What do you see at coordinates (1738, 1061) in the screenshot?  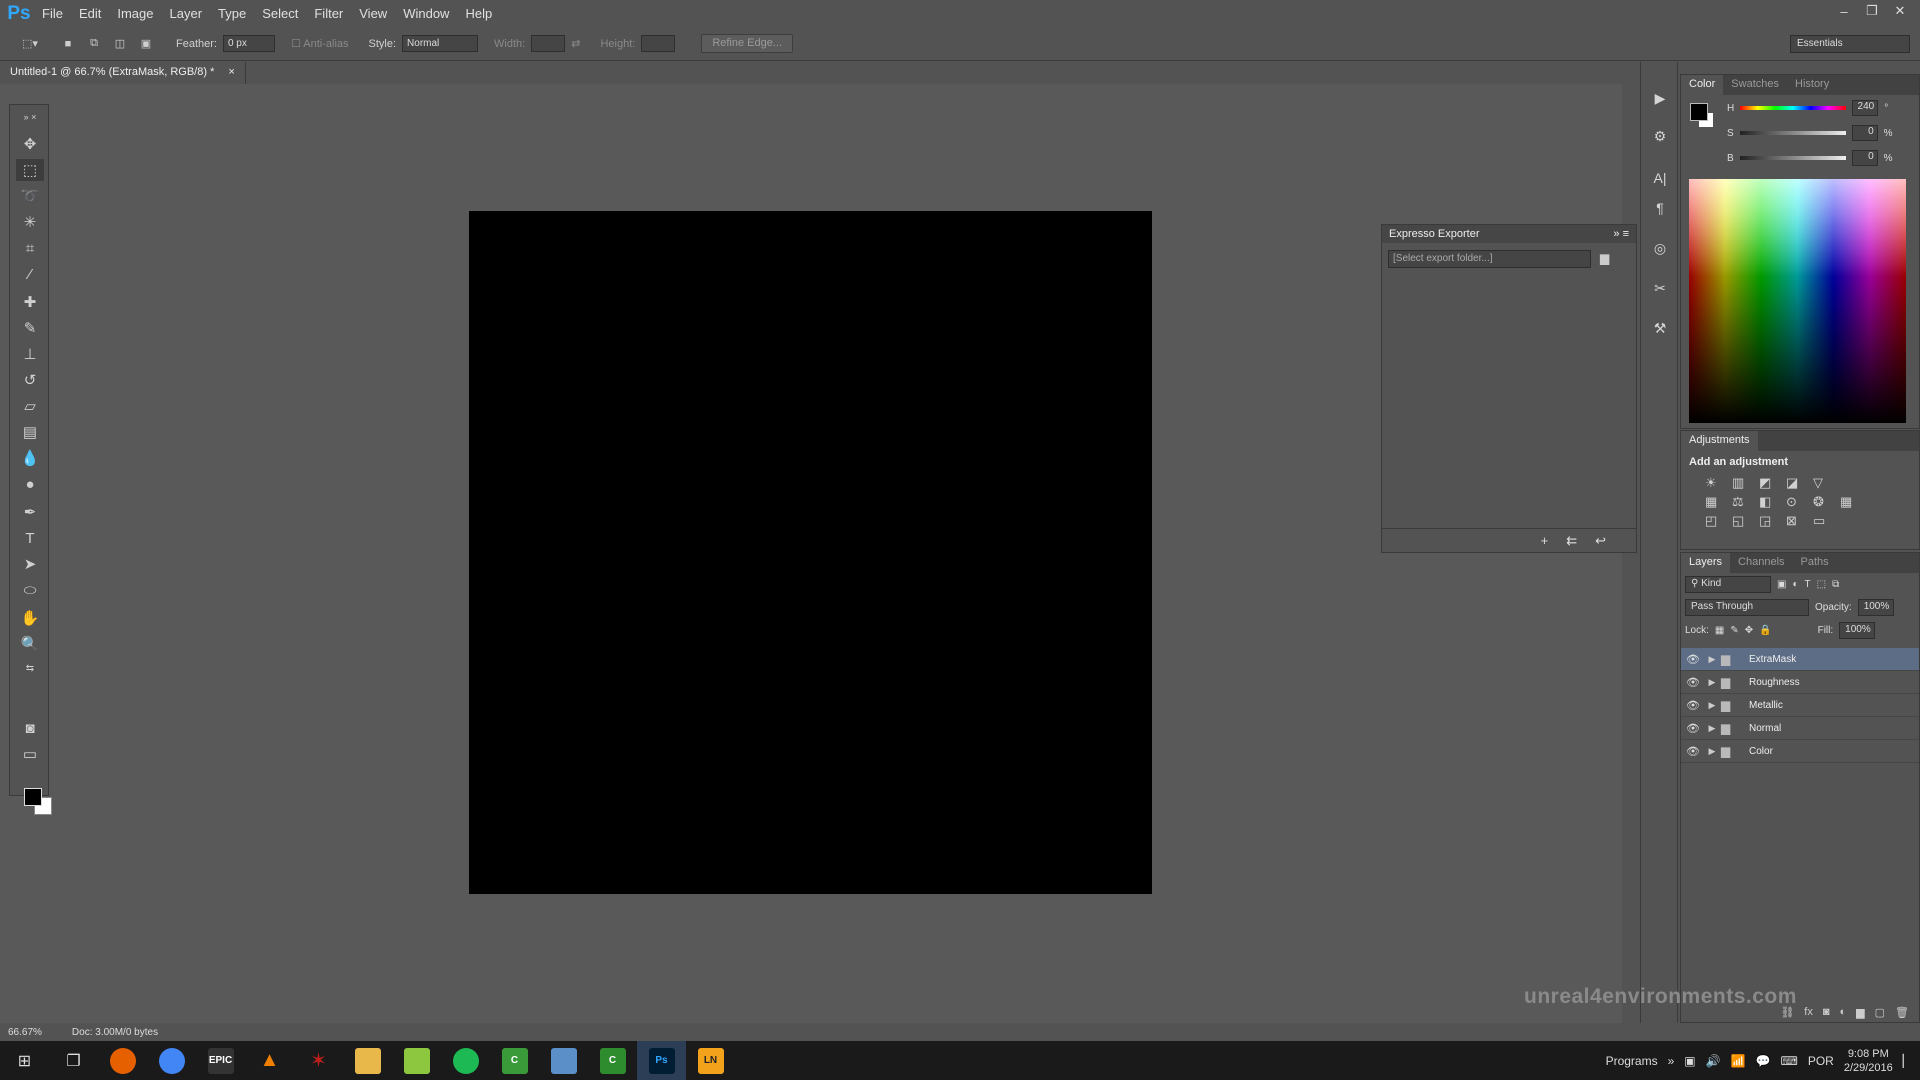 I see `wifi-icon: 📶` at bounding box center [1738, 1061].